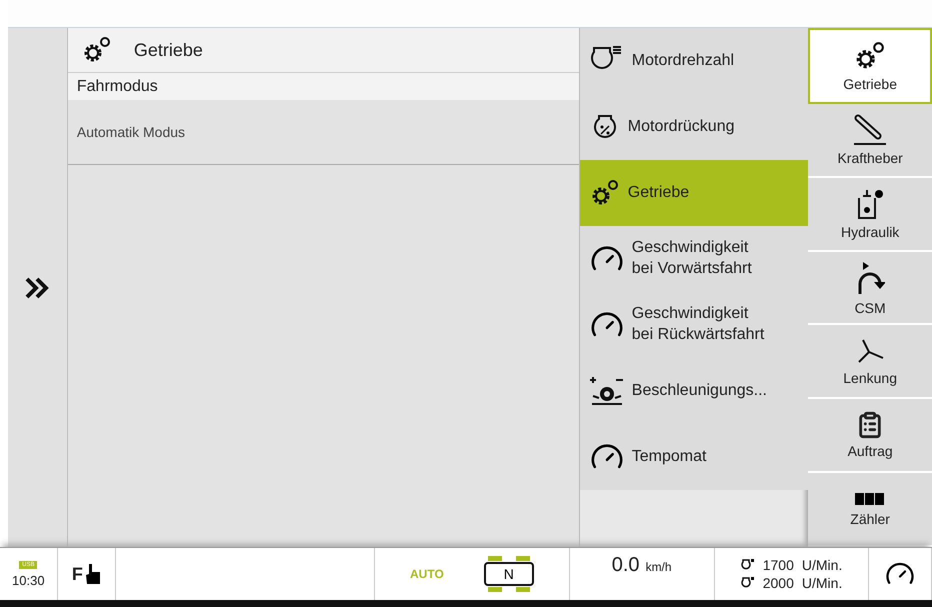 The width and height of the screenshot is (932, 607). What do you see at coordinates (778, 583) in the screenshot?
I see `rpm-value: 2000` at bounding box center [778, 583].